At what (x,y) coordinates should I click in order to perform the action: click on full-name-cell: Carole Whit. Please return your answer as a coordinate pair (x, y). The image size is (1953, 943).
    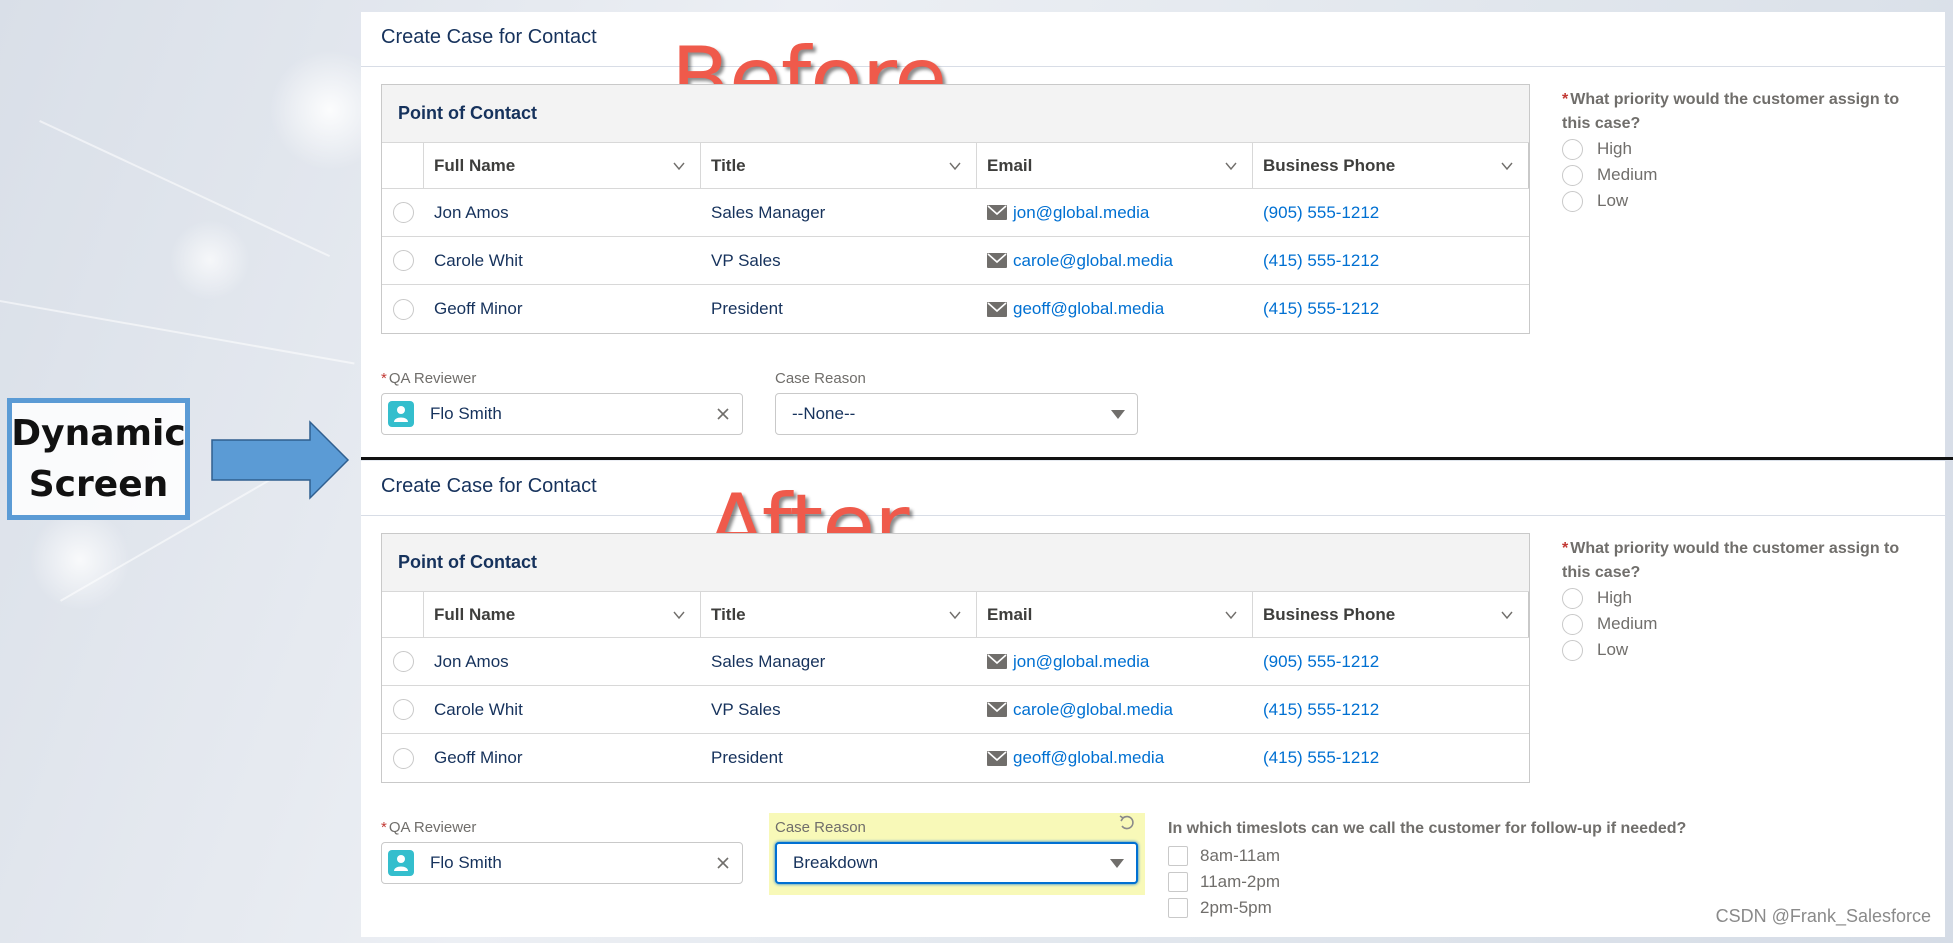
    Looking at the image, I should click on (478, 260).